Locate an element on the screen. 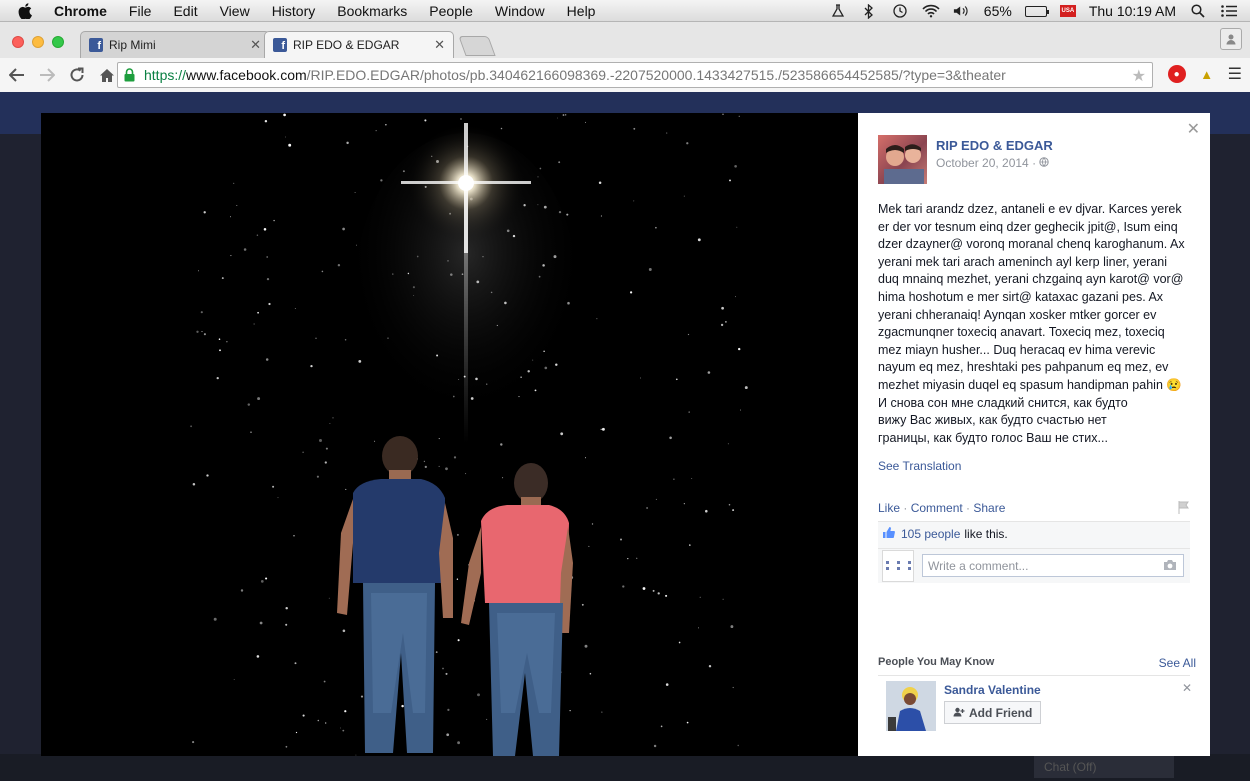 The width and height of the screenshot is (1250, 781). time-machine-icon is located at coordinates (900, 11).